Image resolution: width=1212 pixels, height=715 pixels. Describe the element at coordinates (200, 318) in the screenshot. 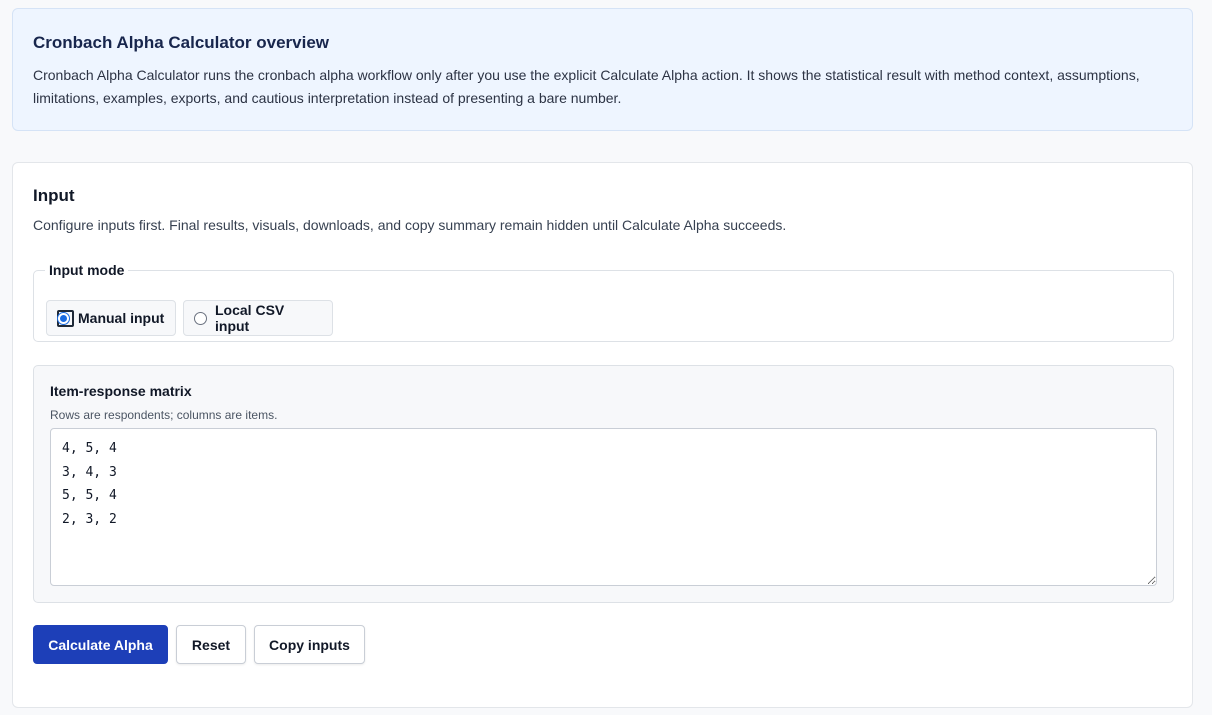

I see `radio-unchecked-icon` at that location.